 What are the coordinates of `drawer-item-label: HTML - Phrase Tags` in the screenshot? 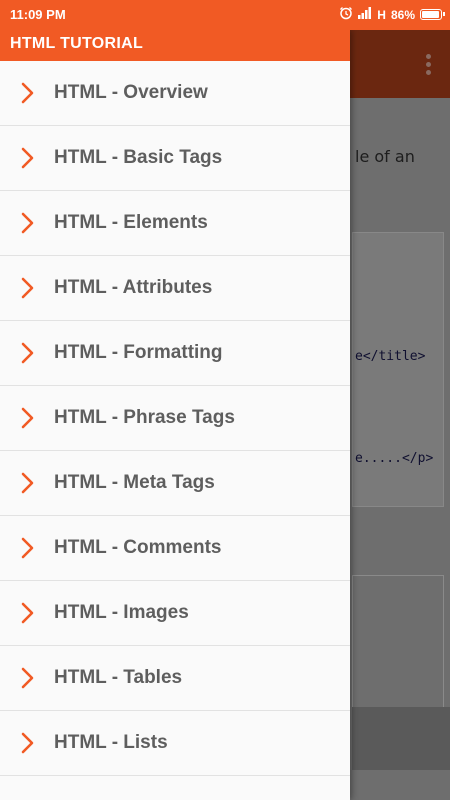 It's located at (144, 417).